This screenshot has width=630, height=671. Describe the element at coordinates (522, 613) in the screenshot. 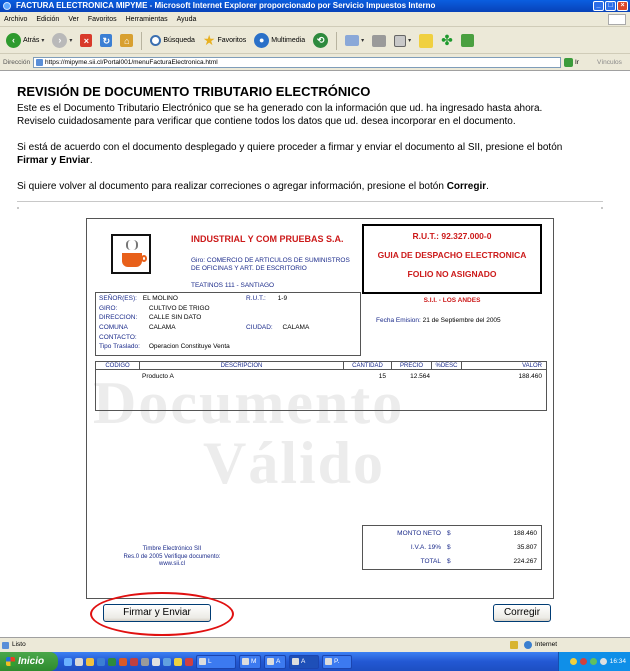

I see `correct-button: Corregir` at that location.